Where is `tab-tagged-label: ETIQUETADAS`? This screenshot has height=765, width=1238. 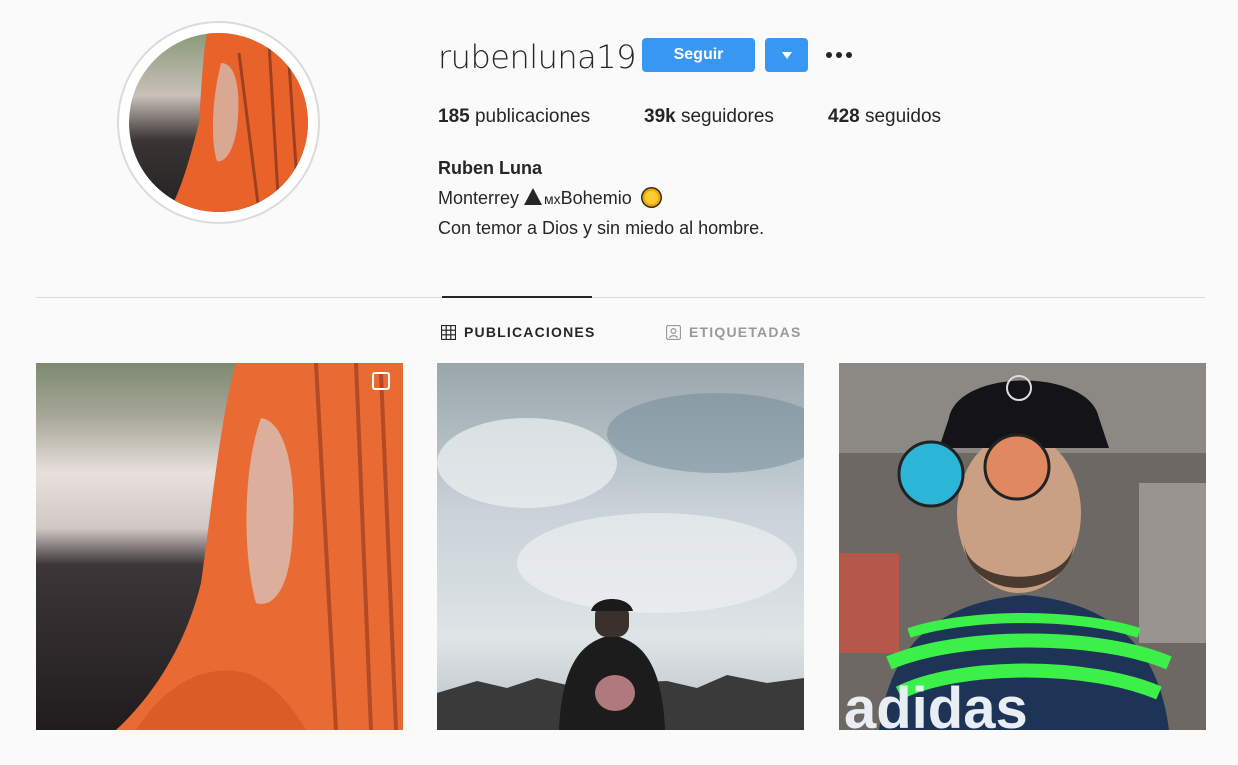
tab-tagged-label: ETIQUETADAS is located at coordinates (745, 332).